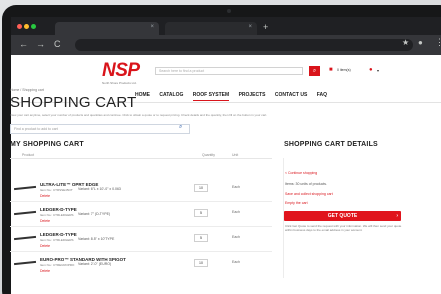  I want to click on nav-contact-us: CONTACT US, so click(291, 95).